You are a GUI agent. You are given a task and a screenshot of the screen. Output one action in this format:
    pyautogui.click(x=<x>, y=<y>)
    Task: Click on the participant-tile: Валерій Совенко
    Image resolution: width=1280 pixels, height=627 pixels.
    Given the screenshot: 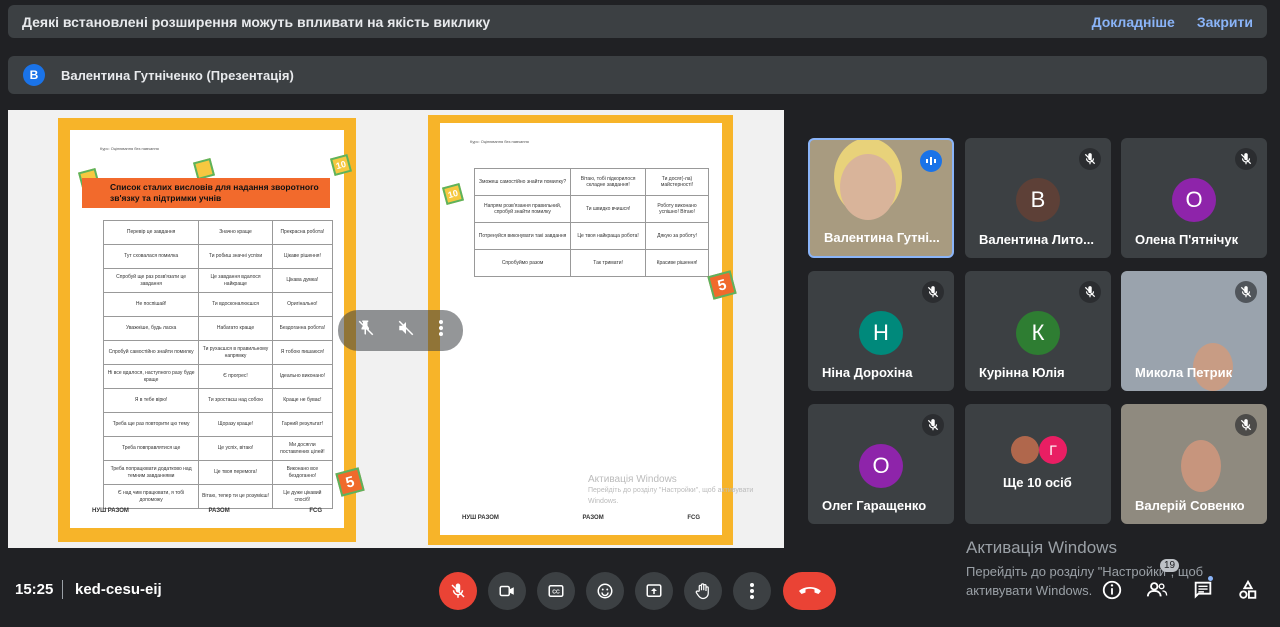 What is the action you would take?
    pyautogui.click(x=1194, y=464)
    